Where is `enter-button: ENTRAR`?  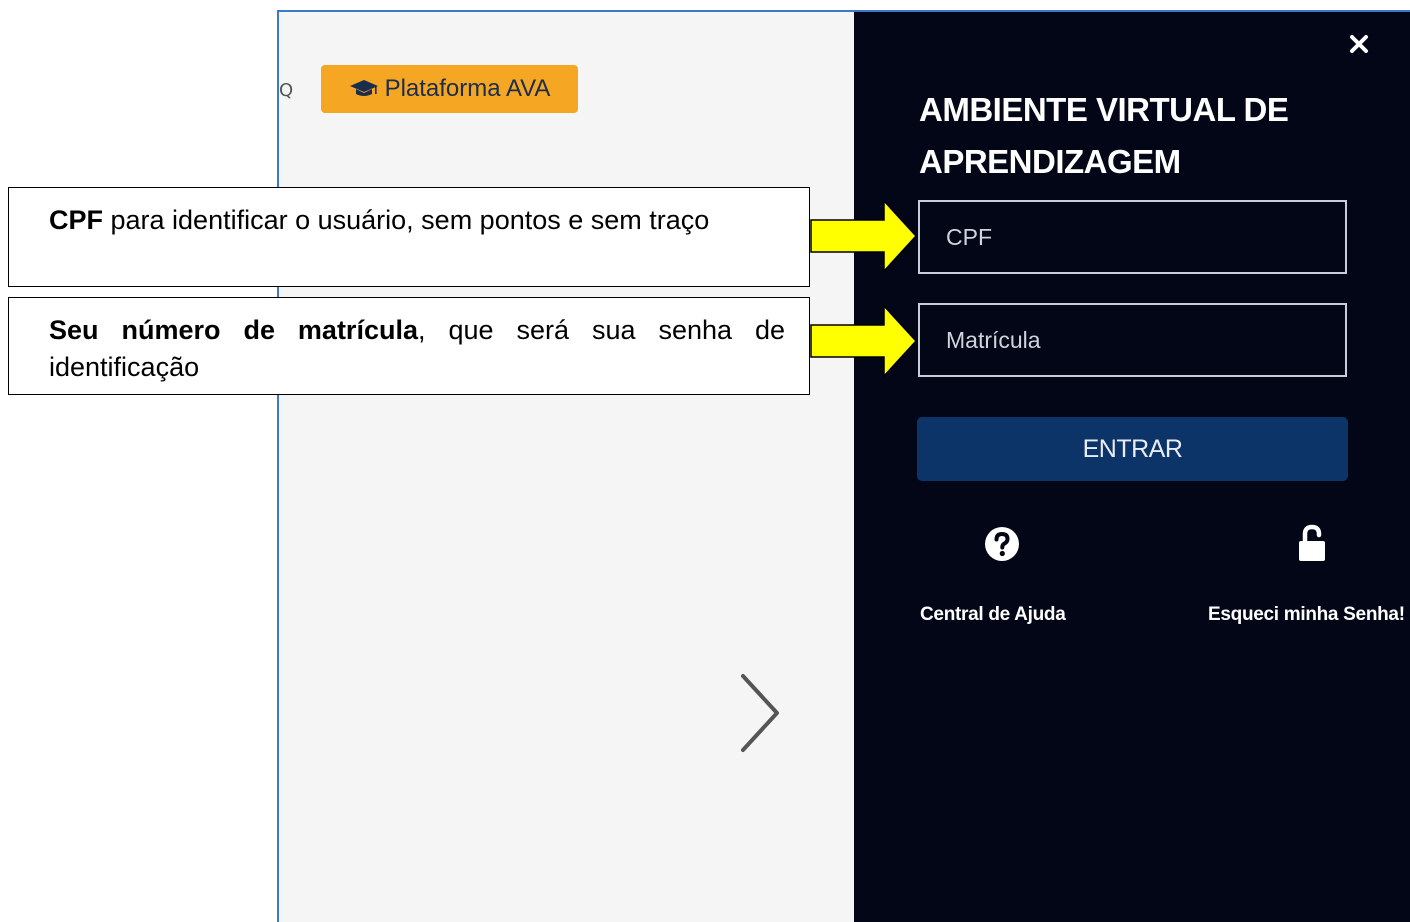
enter-button: ENTRAR is located at coordinates (1132, 449).